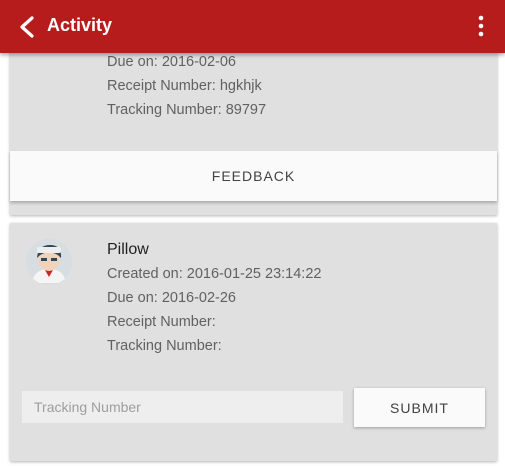 This screenshot has width=505, height=466. I want to click on feedback-button: FEEDBACK, so click(253, 176).